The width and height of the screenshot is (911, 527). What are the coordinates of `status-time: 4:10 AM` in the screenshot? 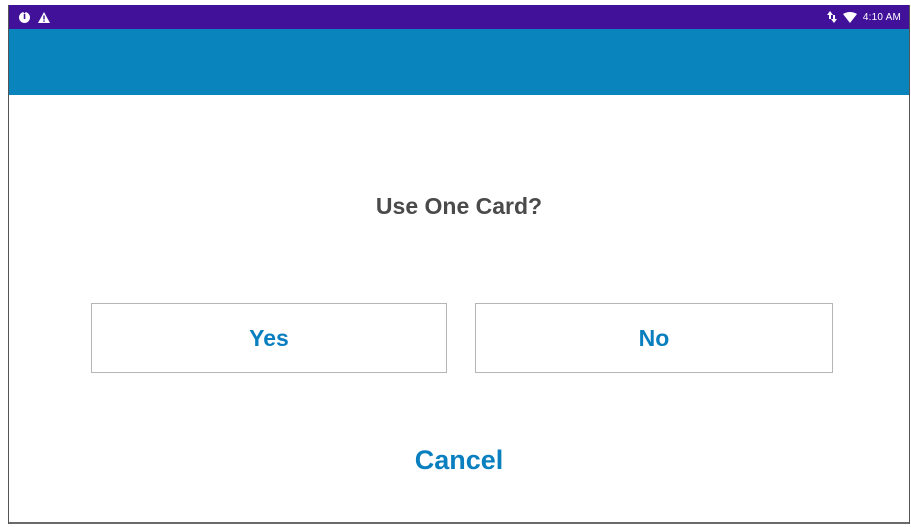 It's located at (881, 17).